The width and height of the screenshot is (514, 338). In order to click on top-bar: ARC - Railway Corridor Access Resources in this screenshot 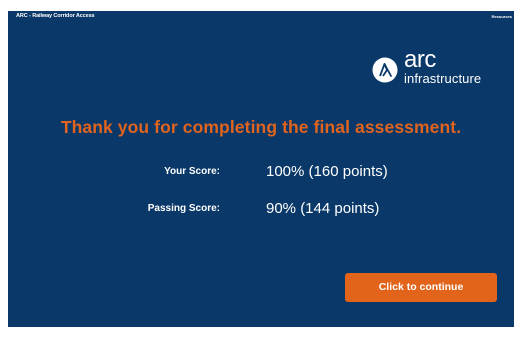, I will do `click(261, 18)`.